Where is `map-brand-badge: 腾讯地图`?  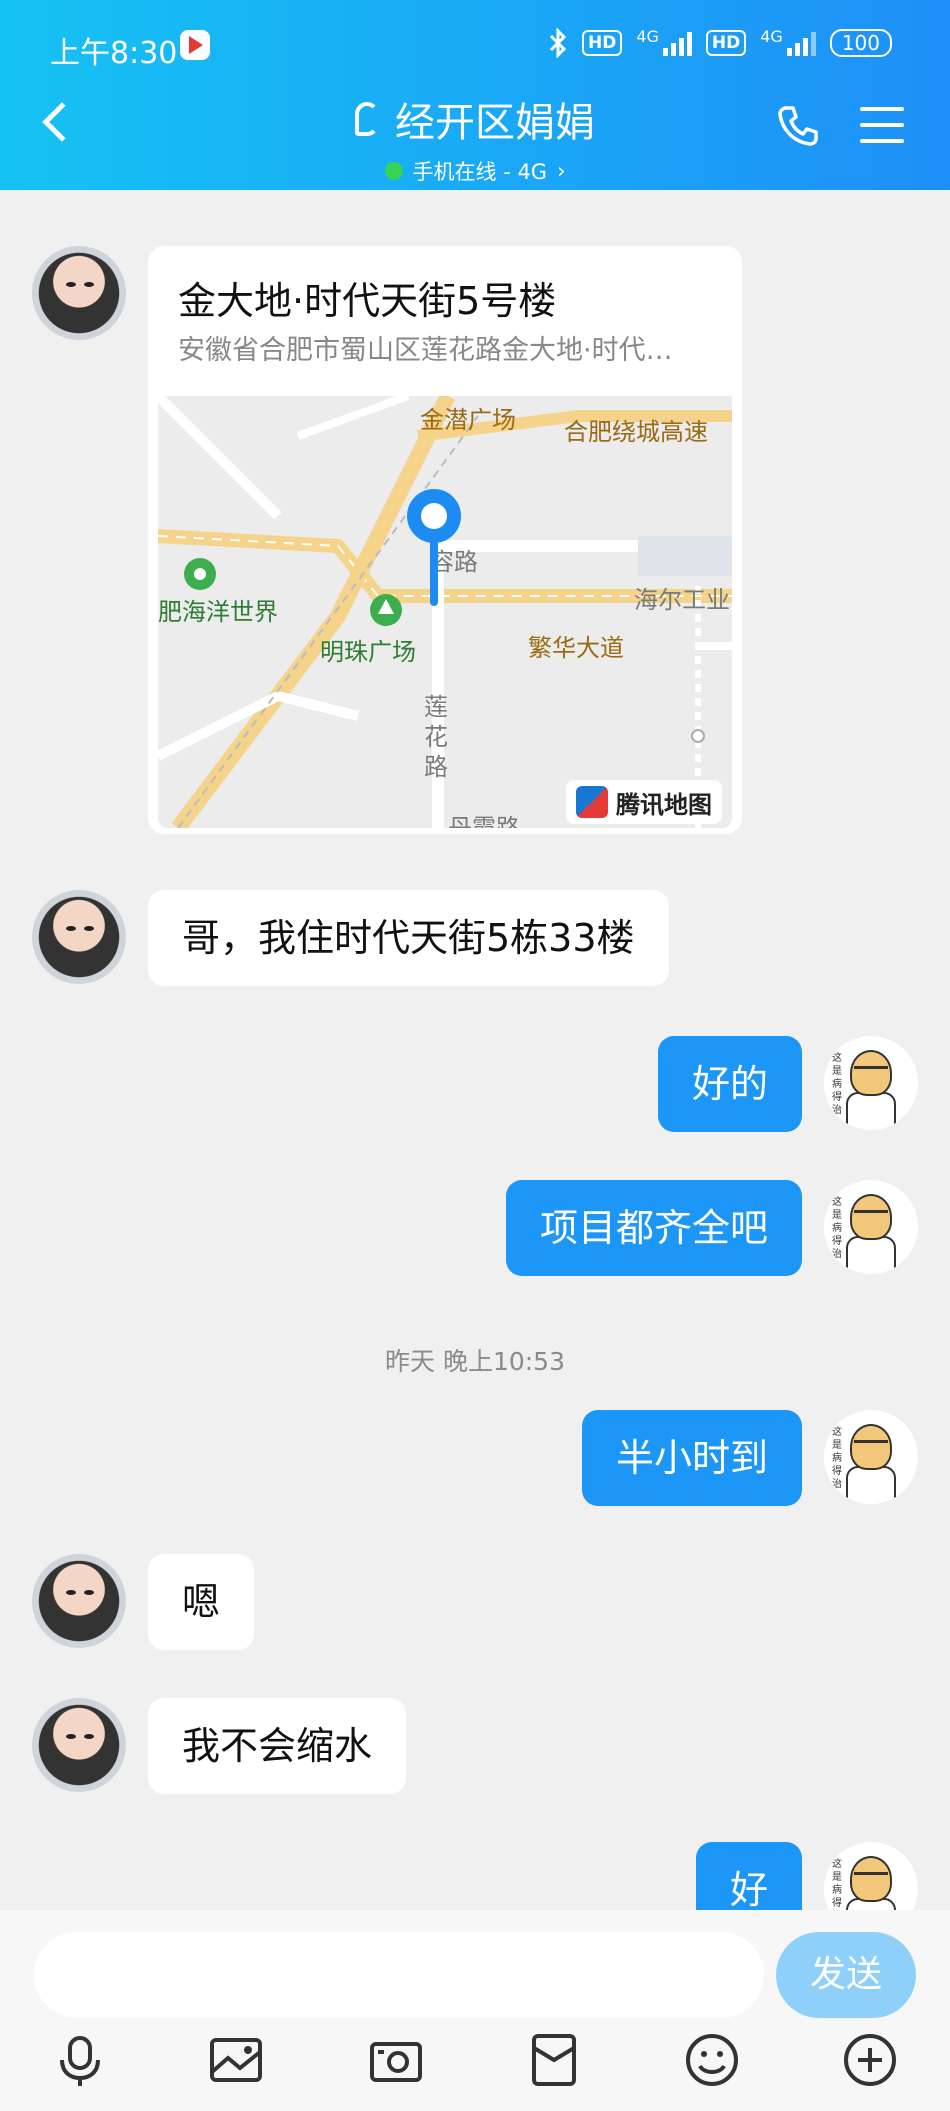
map-brand-badge: 腾讯地图 is located at coordinates (644, 802).